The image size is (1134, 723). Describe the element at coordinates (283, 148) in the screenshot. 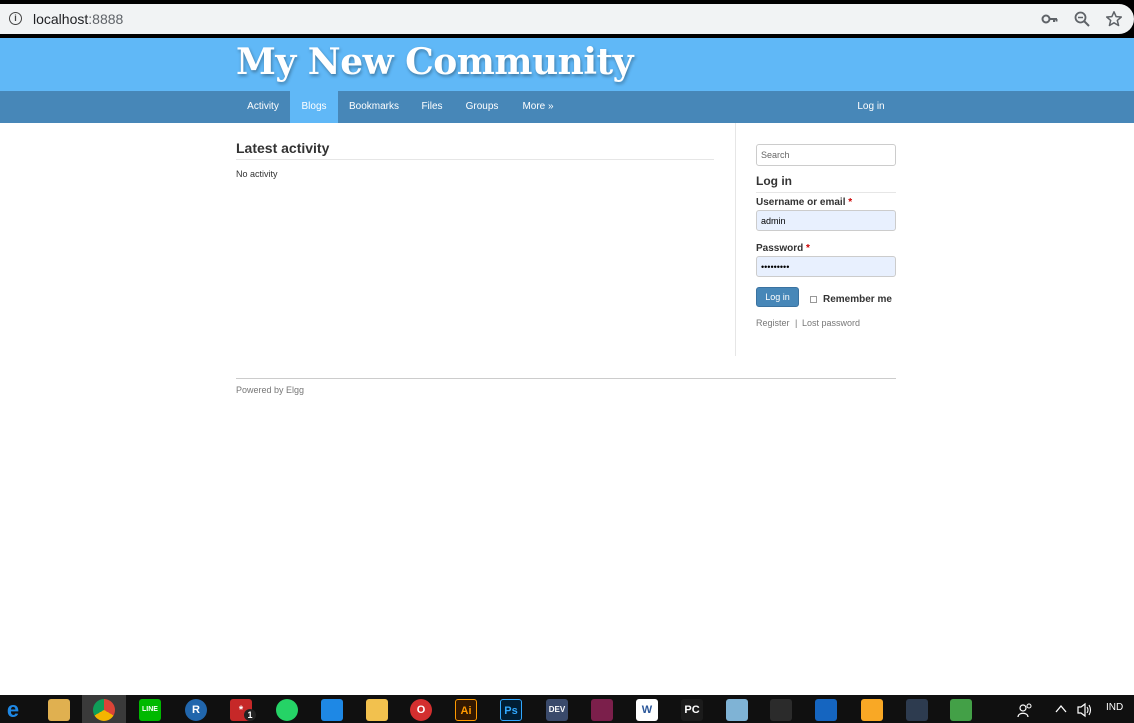

I see `latest-activity-heading: Latest activity` at that location.